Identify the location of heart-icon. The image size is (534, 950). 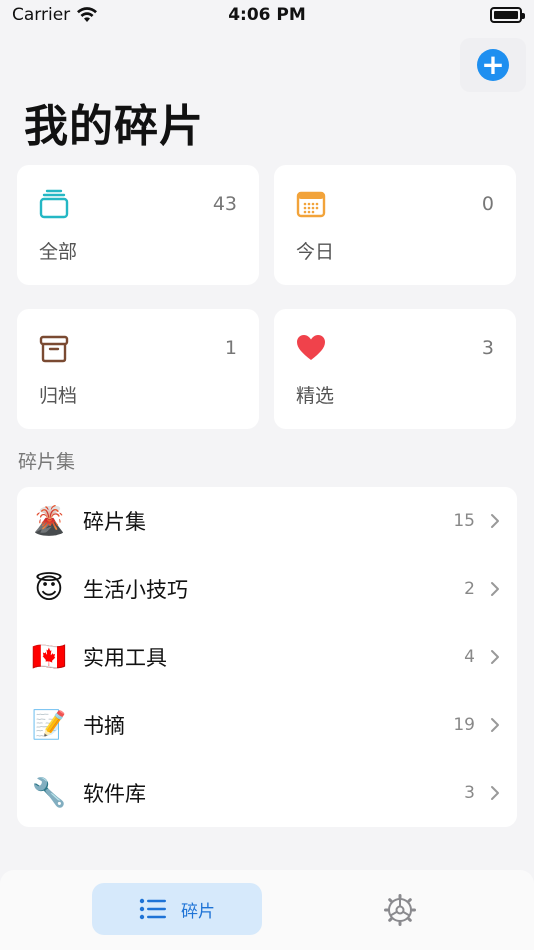
(311, 347).